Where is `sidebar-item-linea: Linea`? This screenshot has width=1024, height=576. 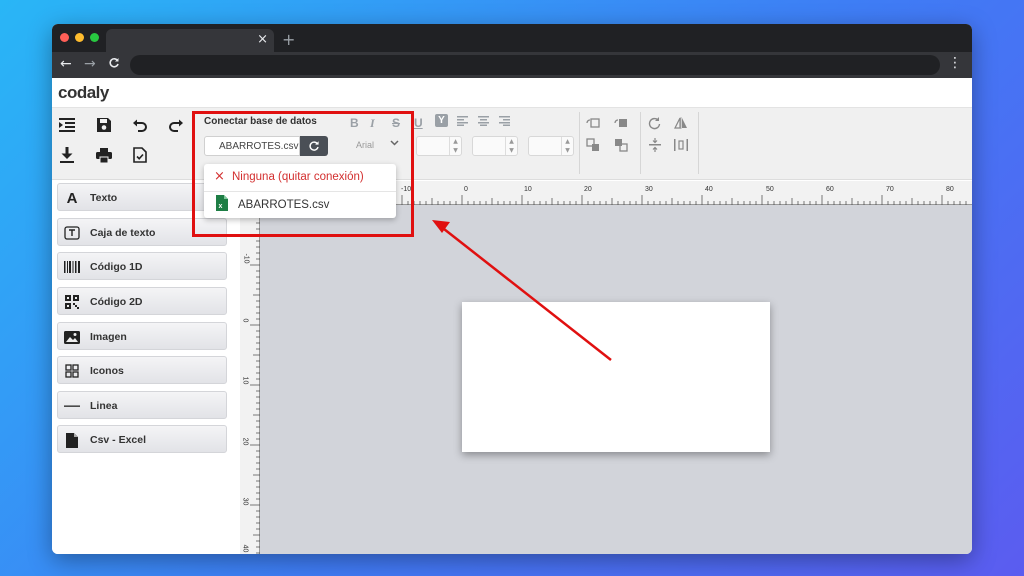
sidebar-item-linea: Linea is located at coordinates (142, 405).